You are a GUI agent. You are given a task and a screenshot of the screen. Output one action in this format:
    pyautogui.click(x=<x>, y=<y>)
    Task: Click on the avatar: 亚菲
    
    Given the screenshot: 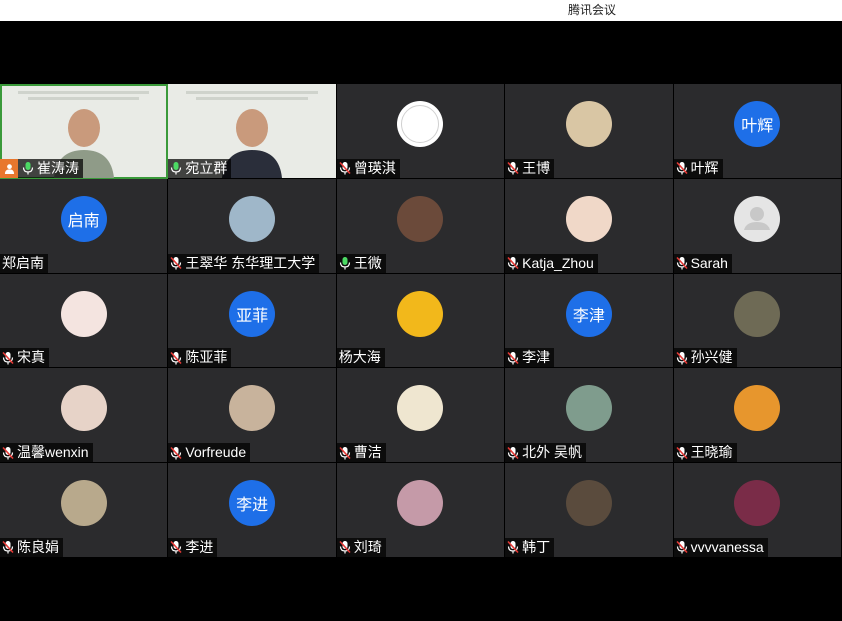 What is the action you would take?
    pyautogui.click(x=252, y=313)
    